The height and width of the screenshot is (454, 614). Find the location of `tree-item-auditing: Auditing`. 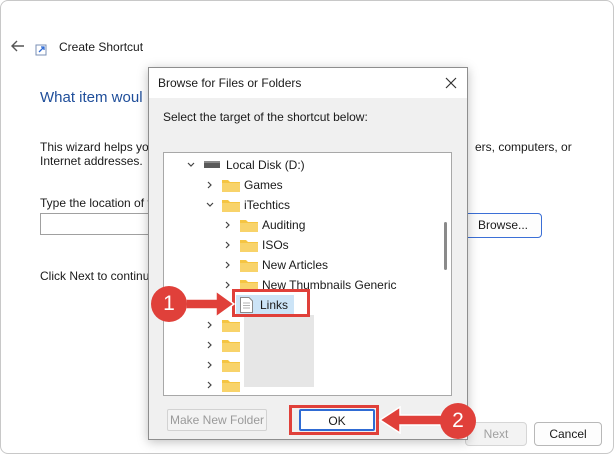

tree-item-auditing: Auditing is located at coordinates (299, 225).